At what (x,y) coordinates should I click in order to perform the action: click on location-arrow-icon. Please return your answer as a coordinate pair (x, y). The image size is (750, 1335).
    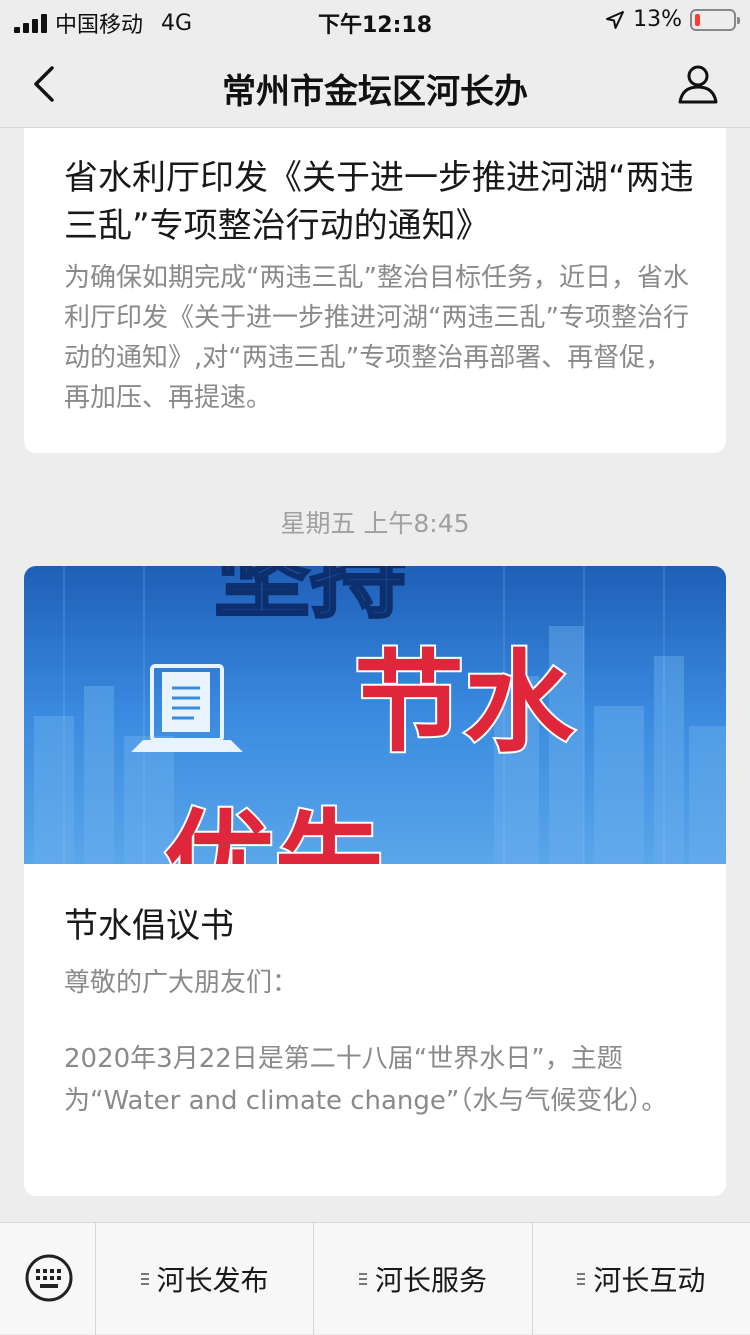
    Looking at the image, I should click on (615, 19).